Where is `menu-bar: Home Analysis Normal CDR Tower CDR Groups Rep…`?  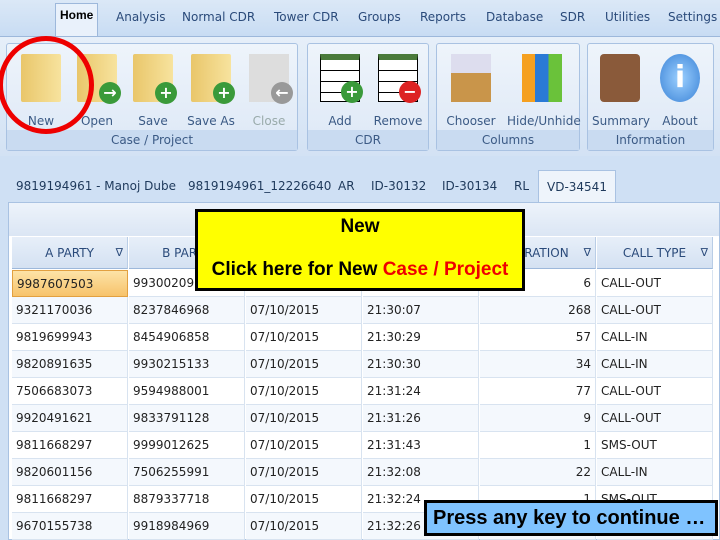
menu-bar: Home Analysis Normal CDR Tower CDR Groups Rep… is located at coordinates (360, 18).